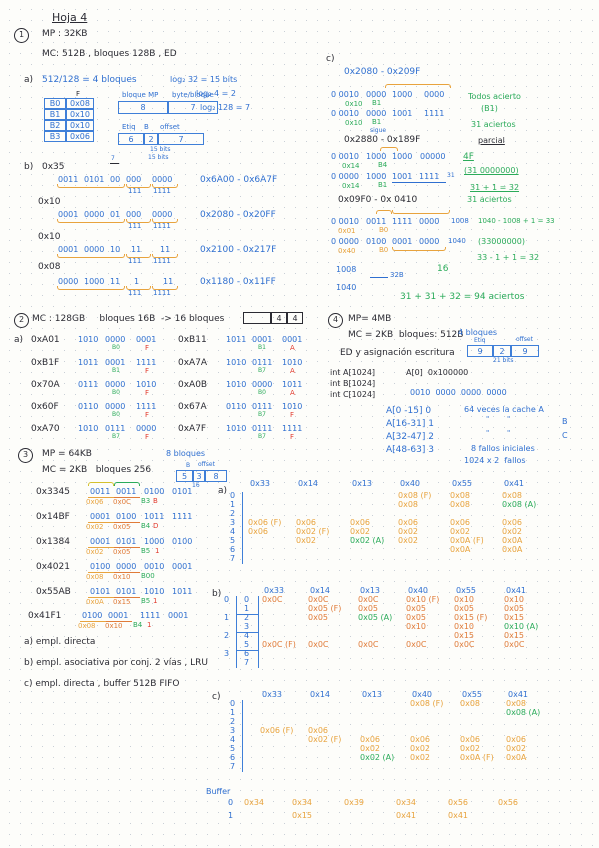 The width and height of the screenshot is (599, 848). What do you see at coordinates (345, 221) in the screenshot?
I see `ex1-c-row3-0-bits-0: 0 0010` at bounding box center [345, 221].